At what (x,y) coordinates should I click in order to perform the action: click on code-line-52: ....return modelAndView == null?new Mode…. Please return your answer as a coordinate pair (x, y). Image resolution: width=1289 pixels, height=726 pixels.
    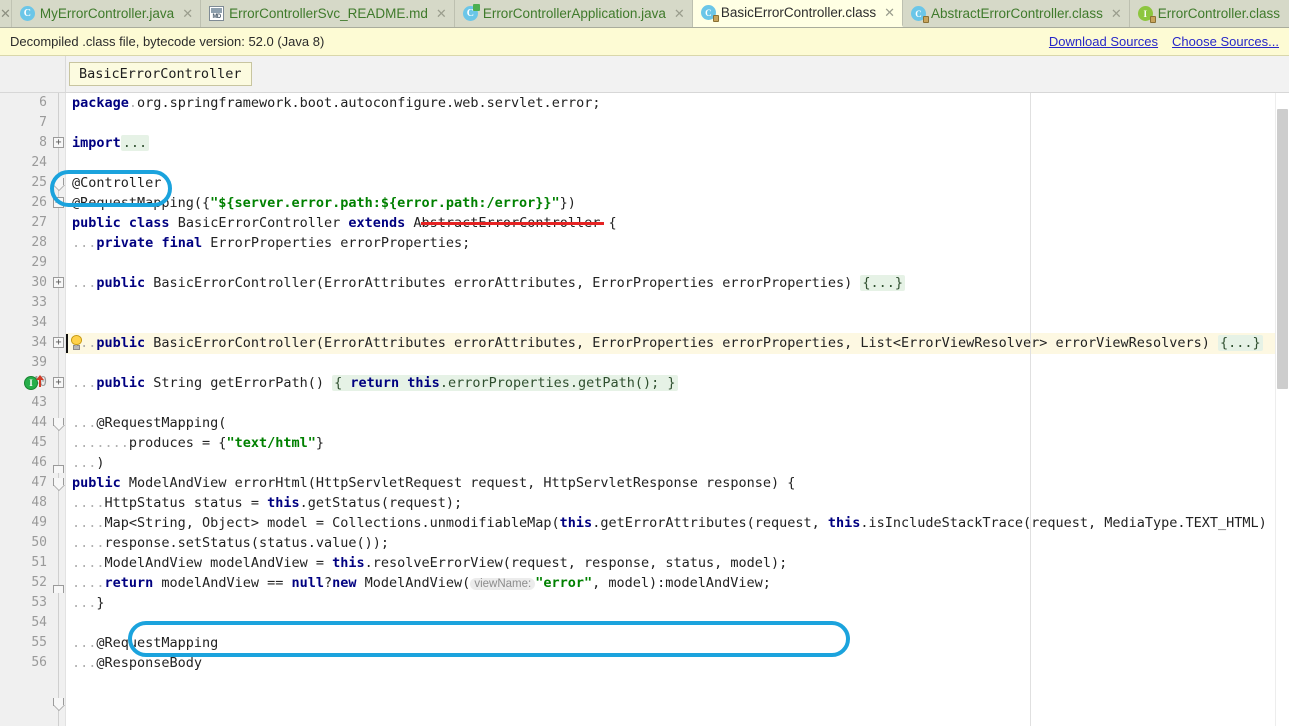
    Looking at the image, I should click on (421, 583).